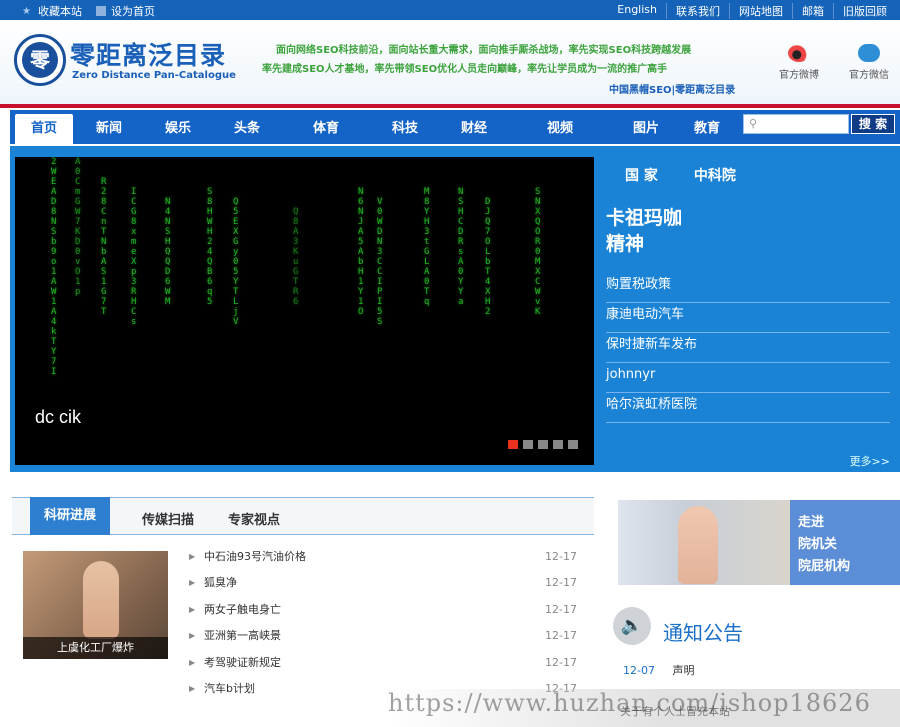  I want to click on logo-emblem: 零, so click(40, 60).